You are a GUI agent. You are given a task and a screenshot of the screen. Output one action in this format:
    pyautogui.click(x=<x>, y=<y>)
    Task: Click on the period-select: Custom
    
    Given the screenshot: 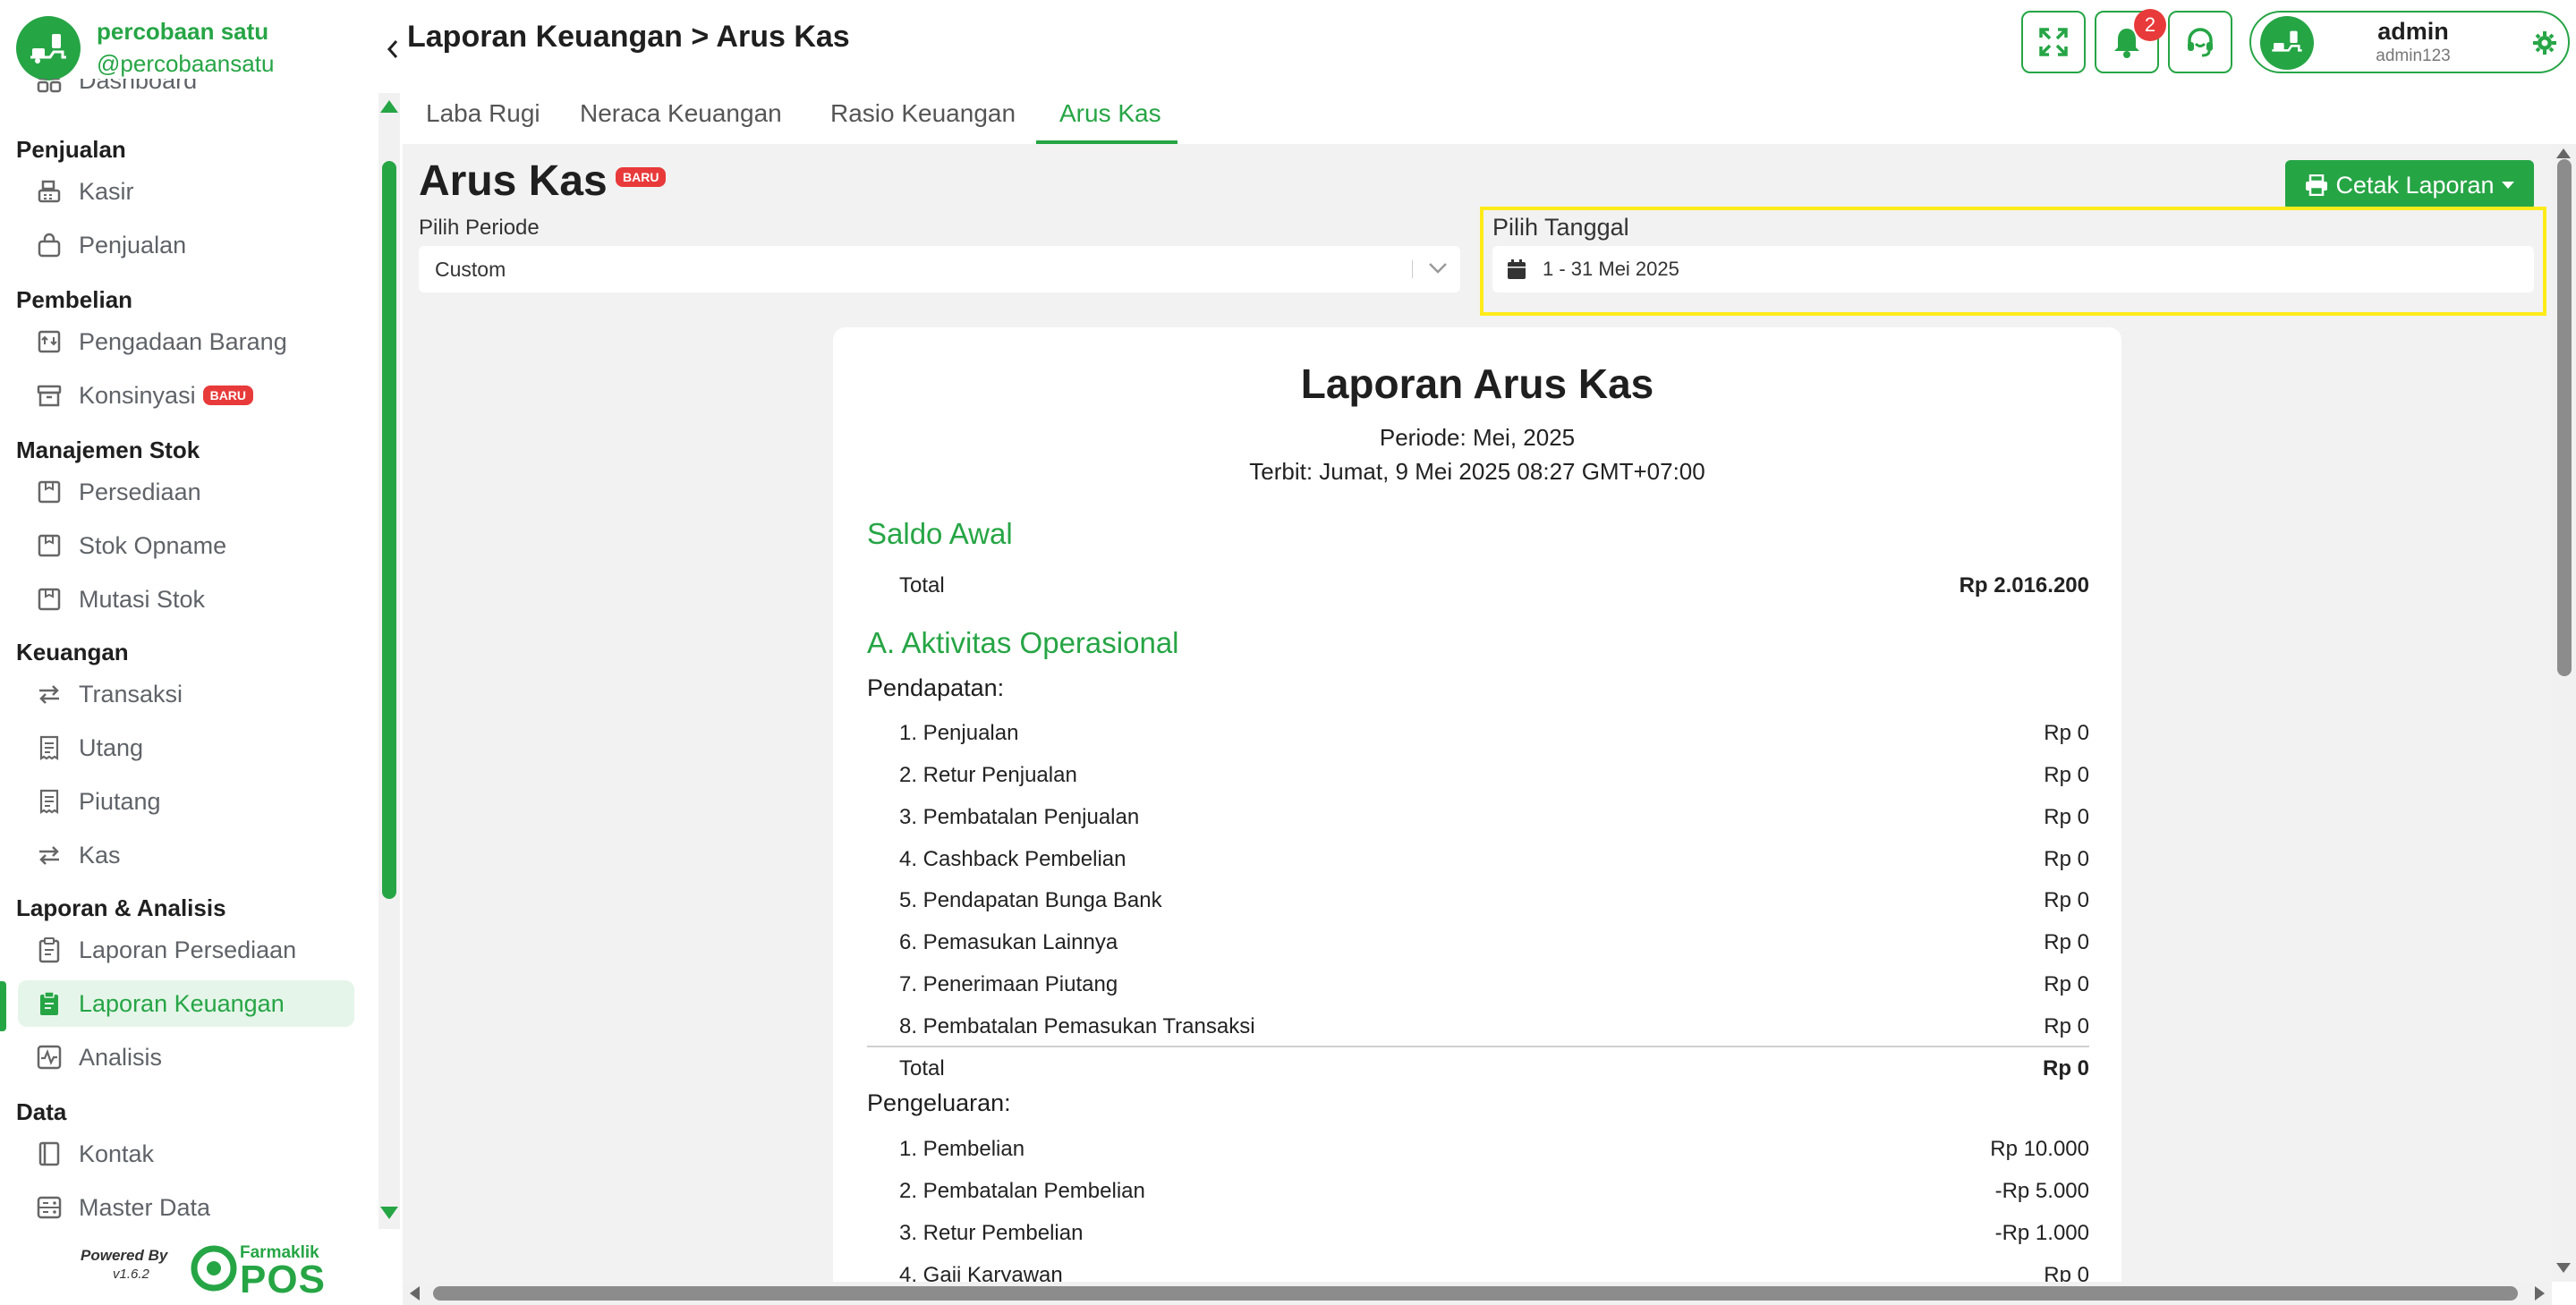 What is the action you would take?
    pyautogui.click(x=939, y=269)
    